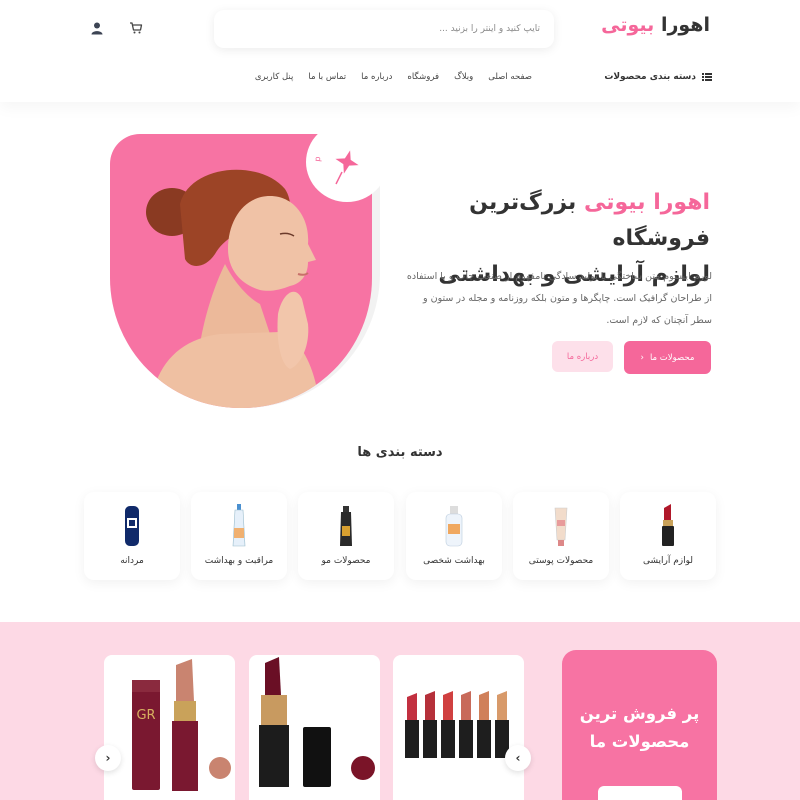 This screenshot has width=800, height=800. I want to click on beauty-shop-badge: Beauty Shop, so click(345, 158).